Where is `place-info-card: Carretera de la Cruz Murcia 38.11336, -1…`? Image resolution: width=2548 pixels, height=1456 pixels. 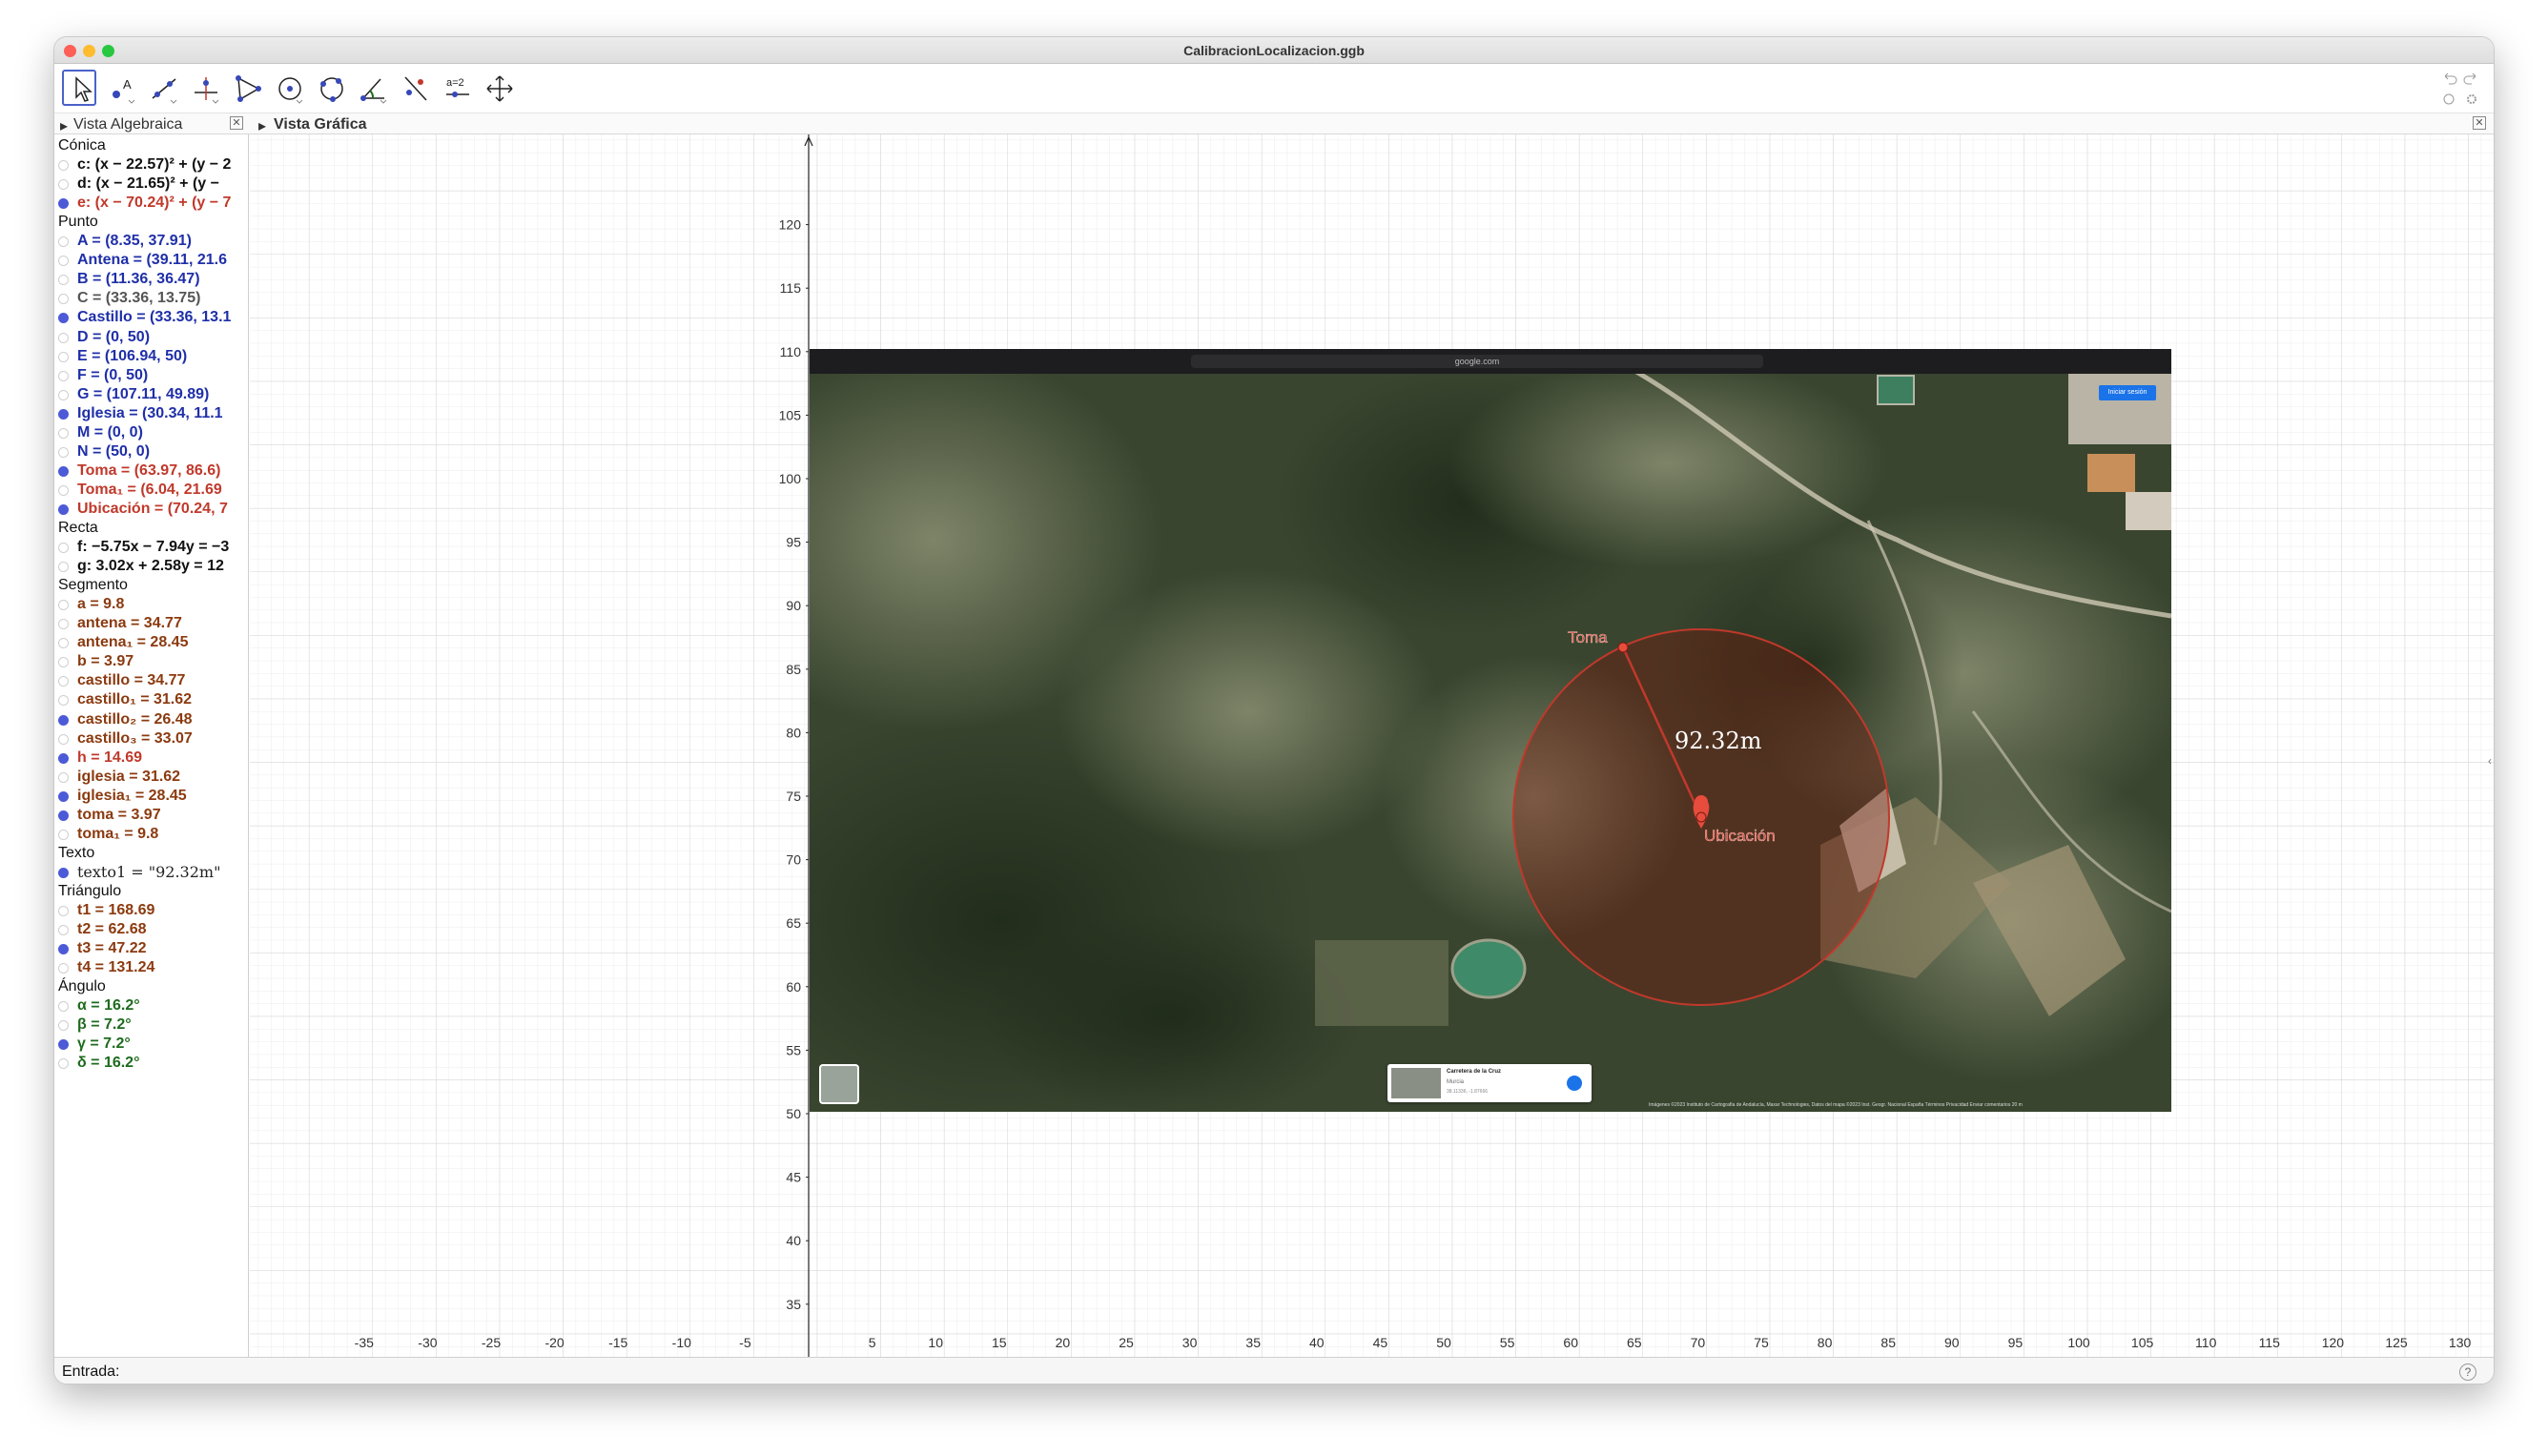 place-info-card: Carretera de la Cruz Murcia 38.11336, -1… is located at coordinates (1489, 1083).